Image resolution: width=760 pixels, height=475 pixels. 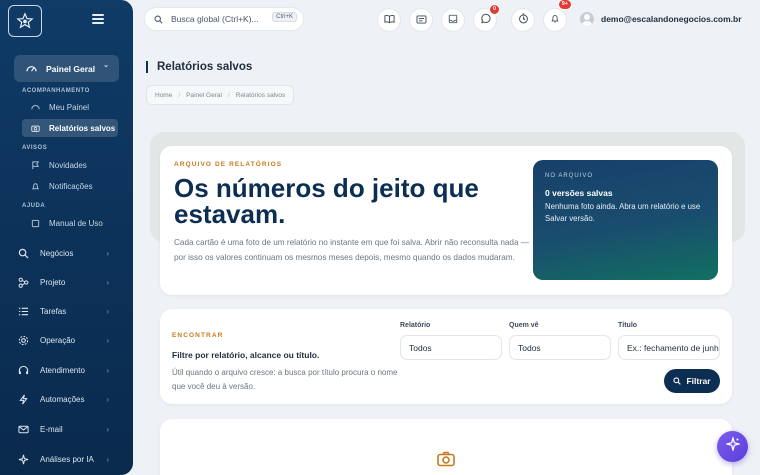 I want to click on sidebar-item-negocios: Negócios ›, so click(x=70, y=253).